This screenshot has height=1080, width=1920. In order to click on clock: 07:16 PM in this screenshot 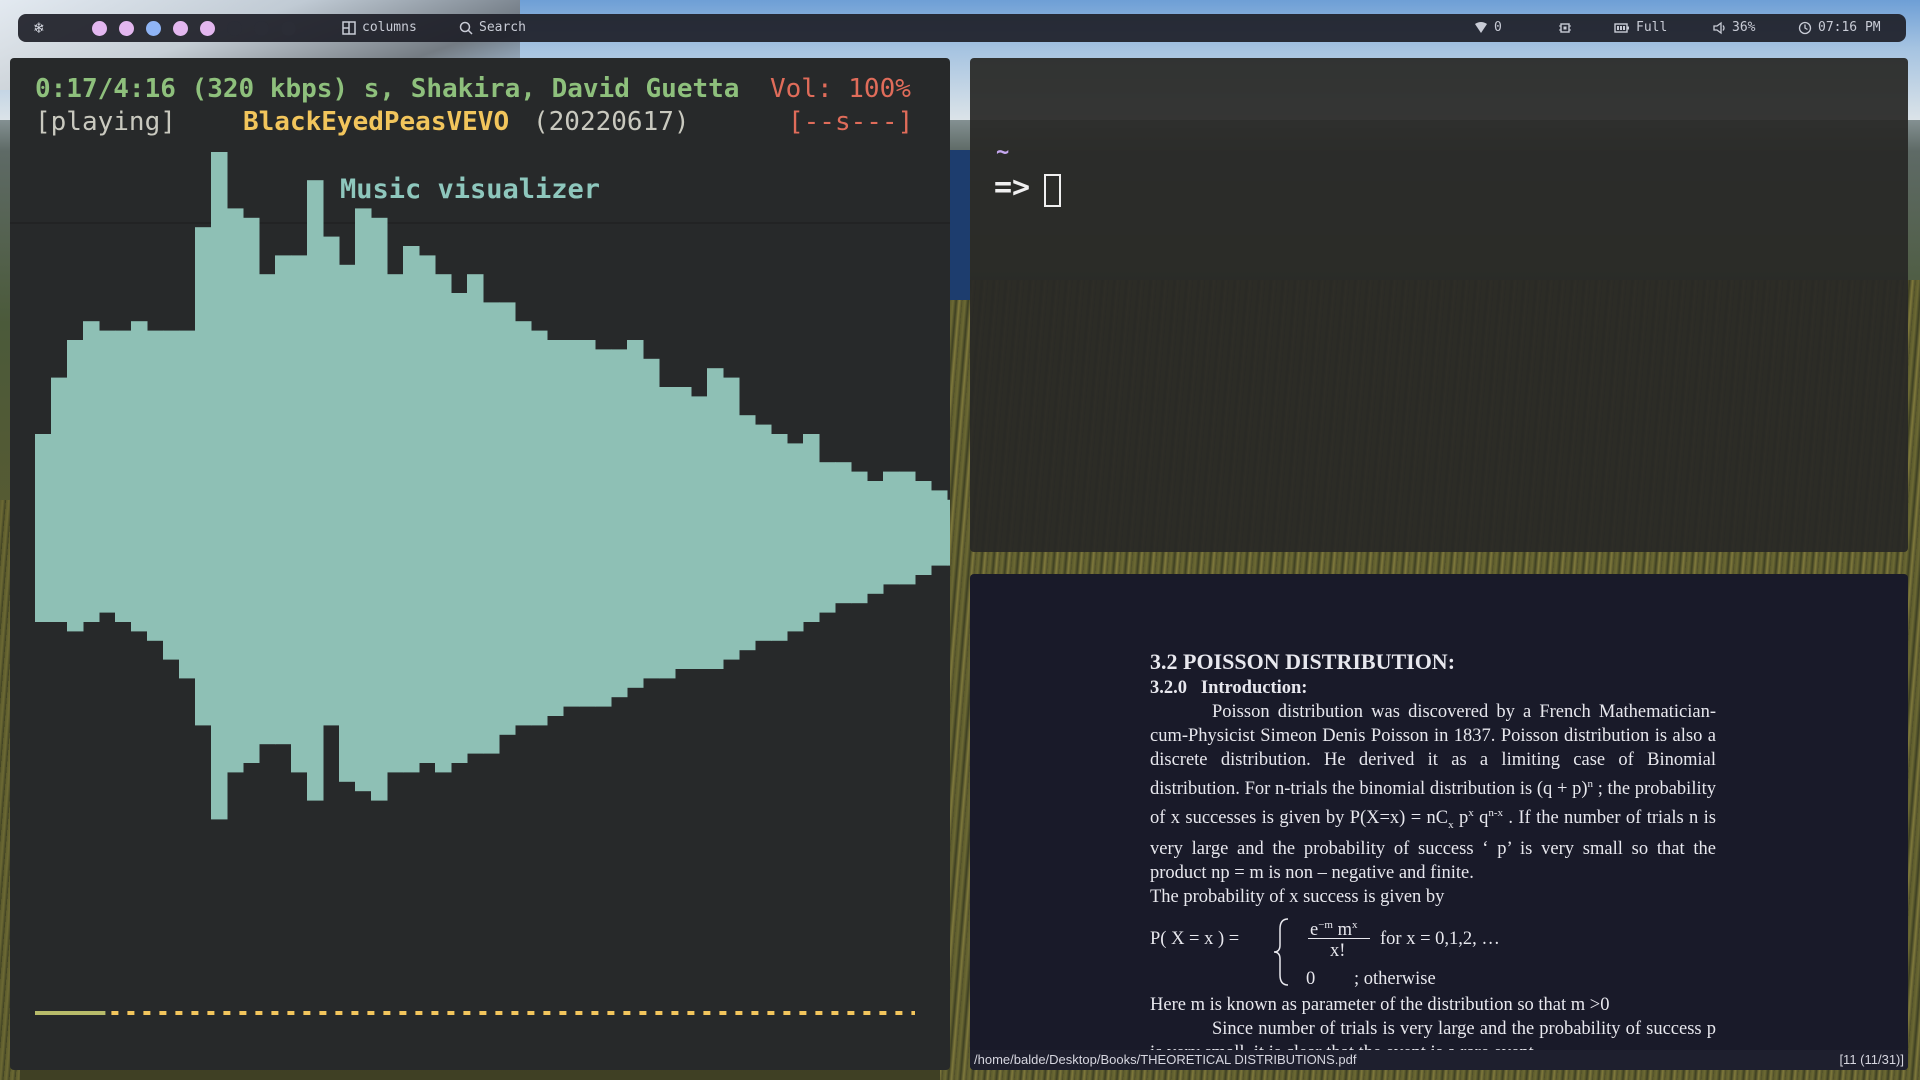, I will do `click(1839, 28)`.